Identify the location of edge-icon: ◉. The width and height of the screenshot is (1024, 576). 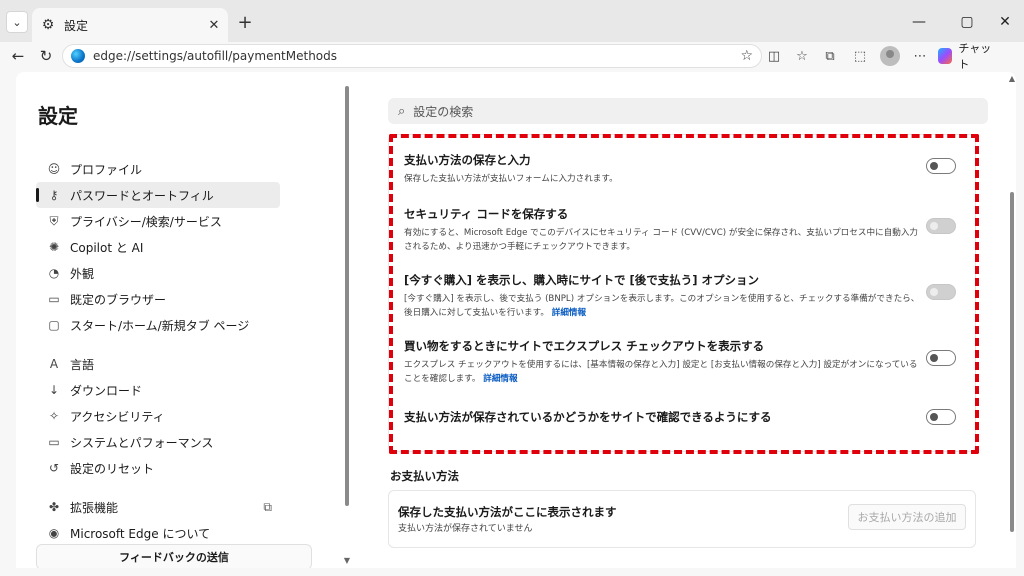
(54, 533).